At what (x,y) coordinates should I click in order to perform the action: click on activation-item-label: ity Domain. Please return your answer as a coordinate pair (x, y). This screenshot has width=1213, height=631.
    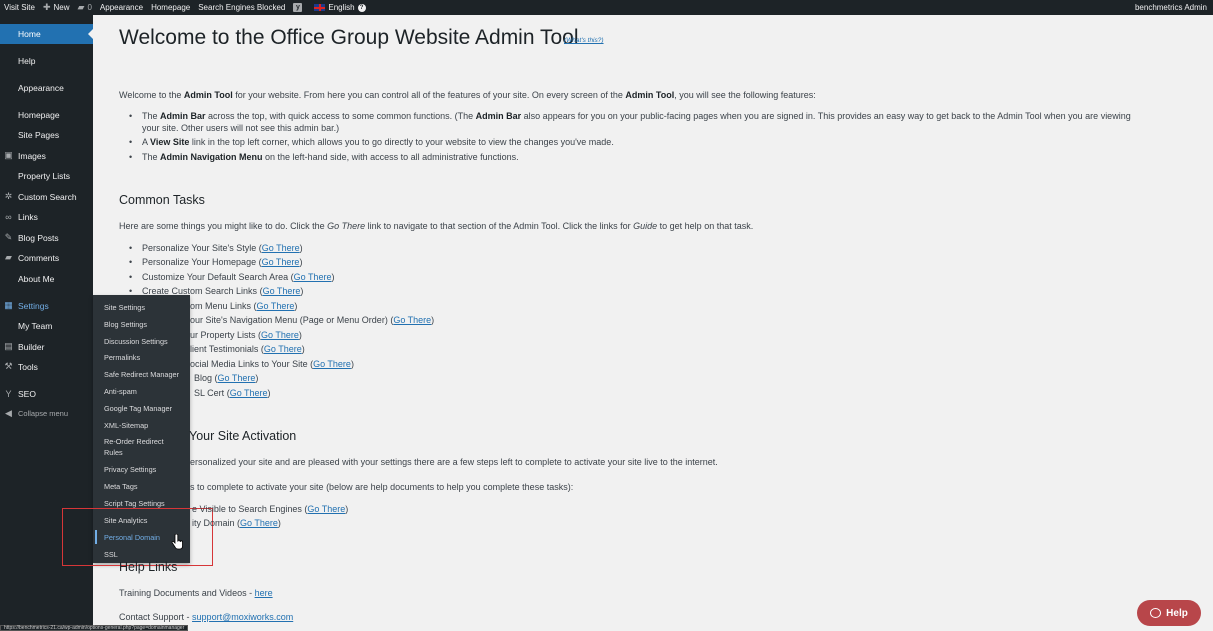
    Looking at the image, I should click on (213, 523).